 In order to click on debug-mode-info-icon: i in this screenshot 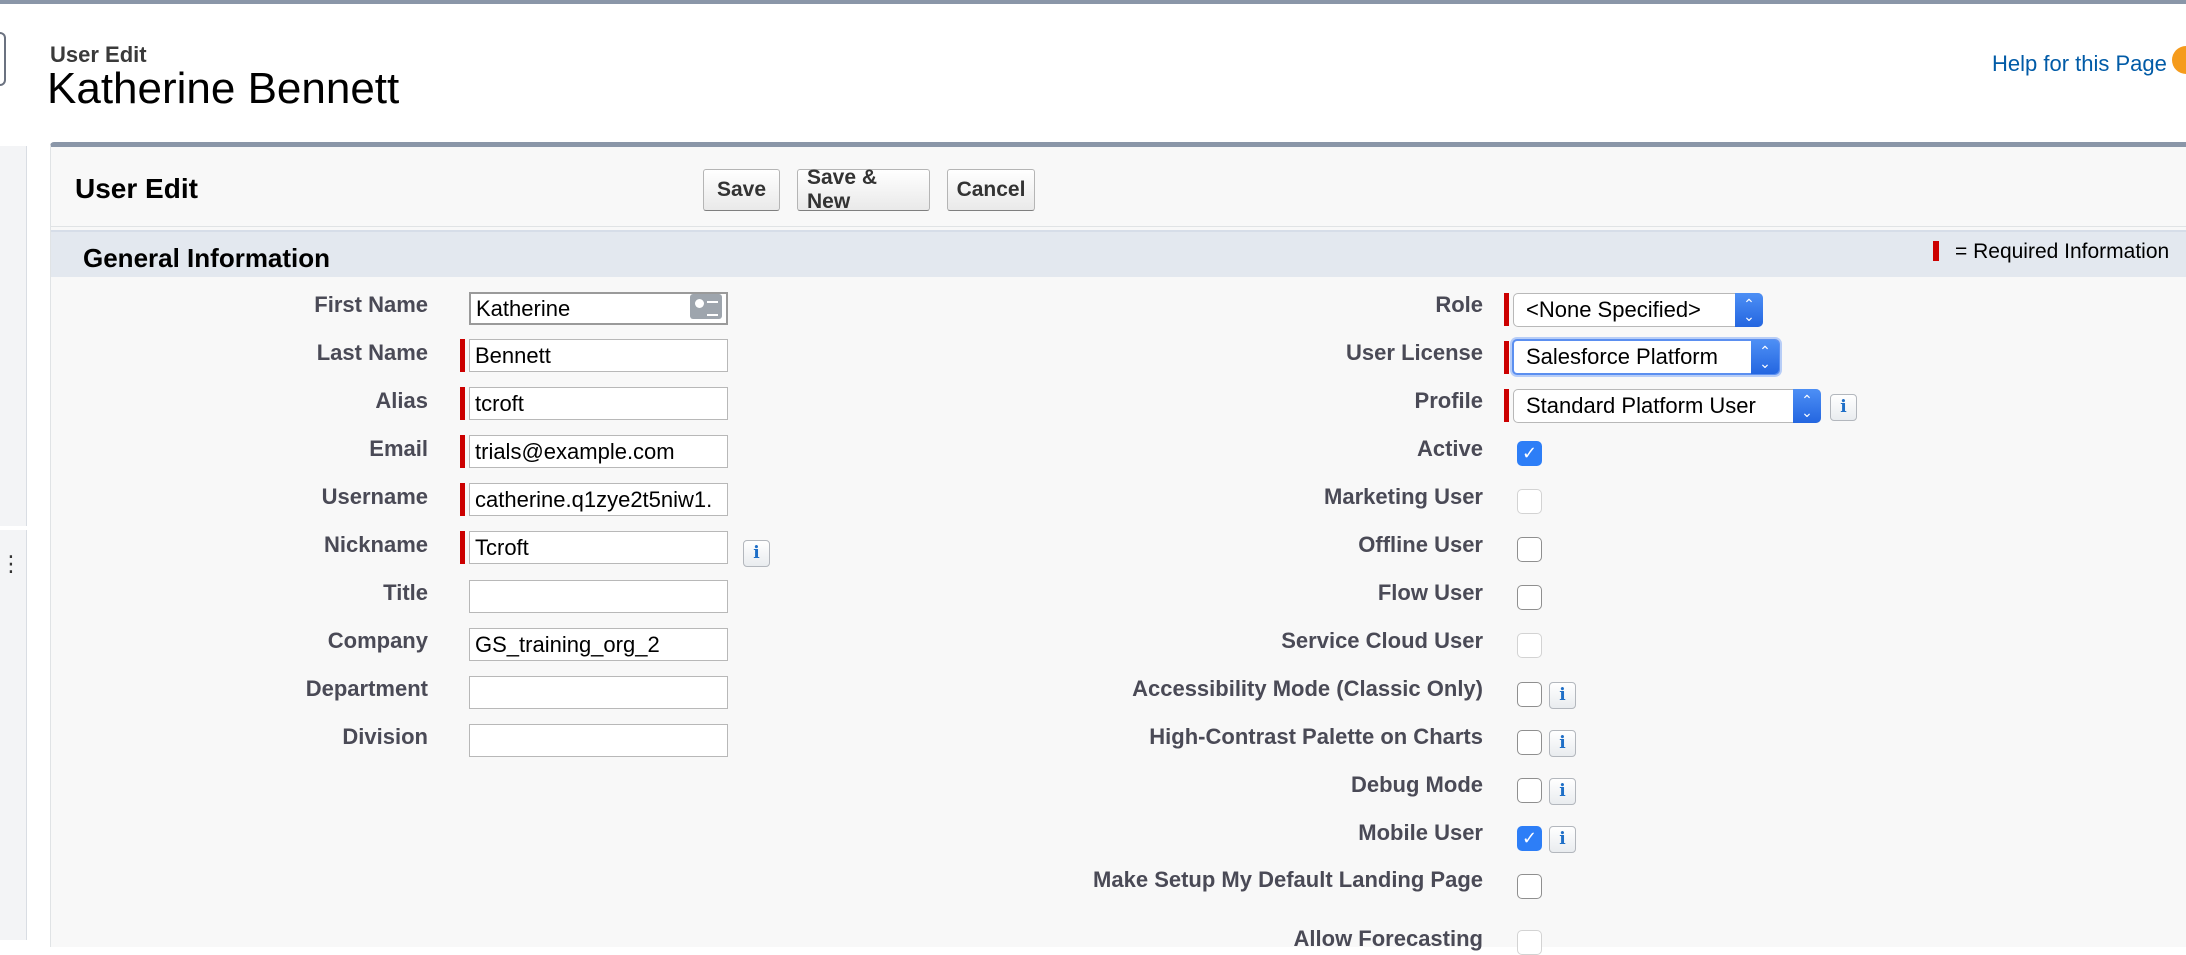, I will do `click(1562, 791)`.